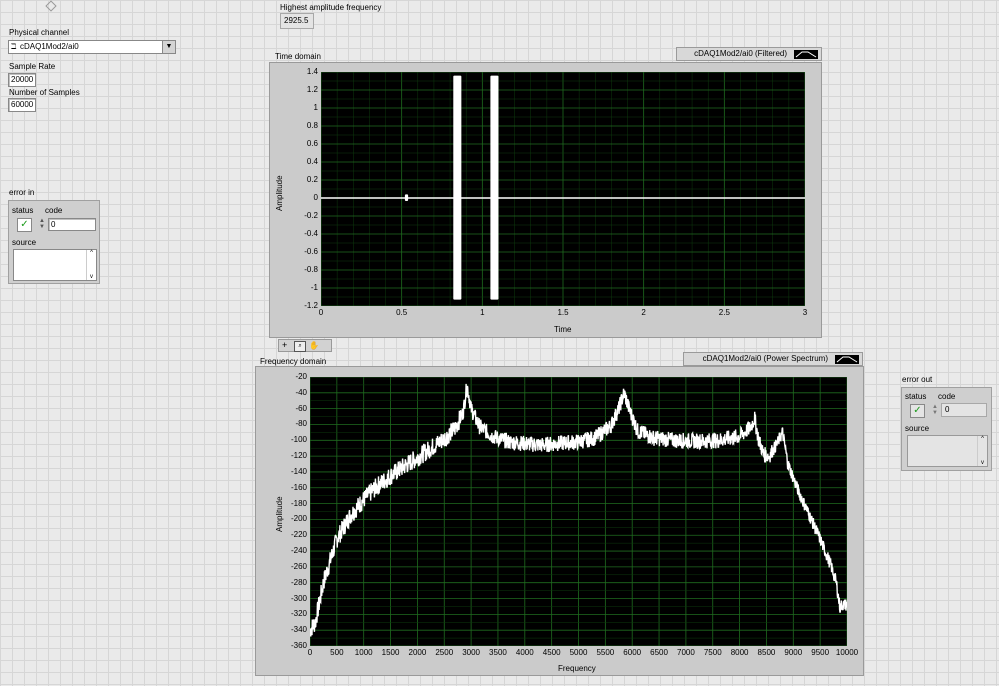 This screenshot has height=686, width=999. I want to click on time-y-tick-label: 1.4, so click(312, 71).